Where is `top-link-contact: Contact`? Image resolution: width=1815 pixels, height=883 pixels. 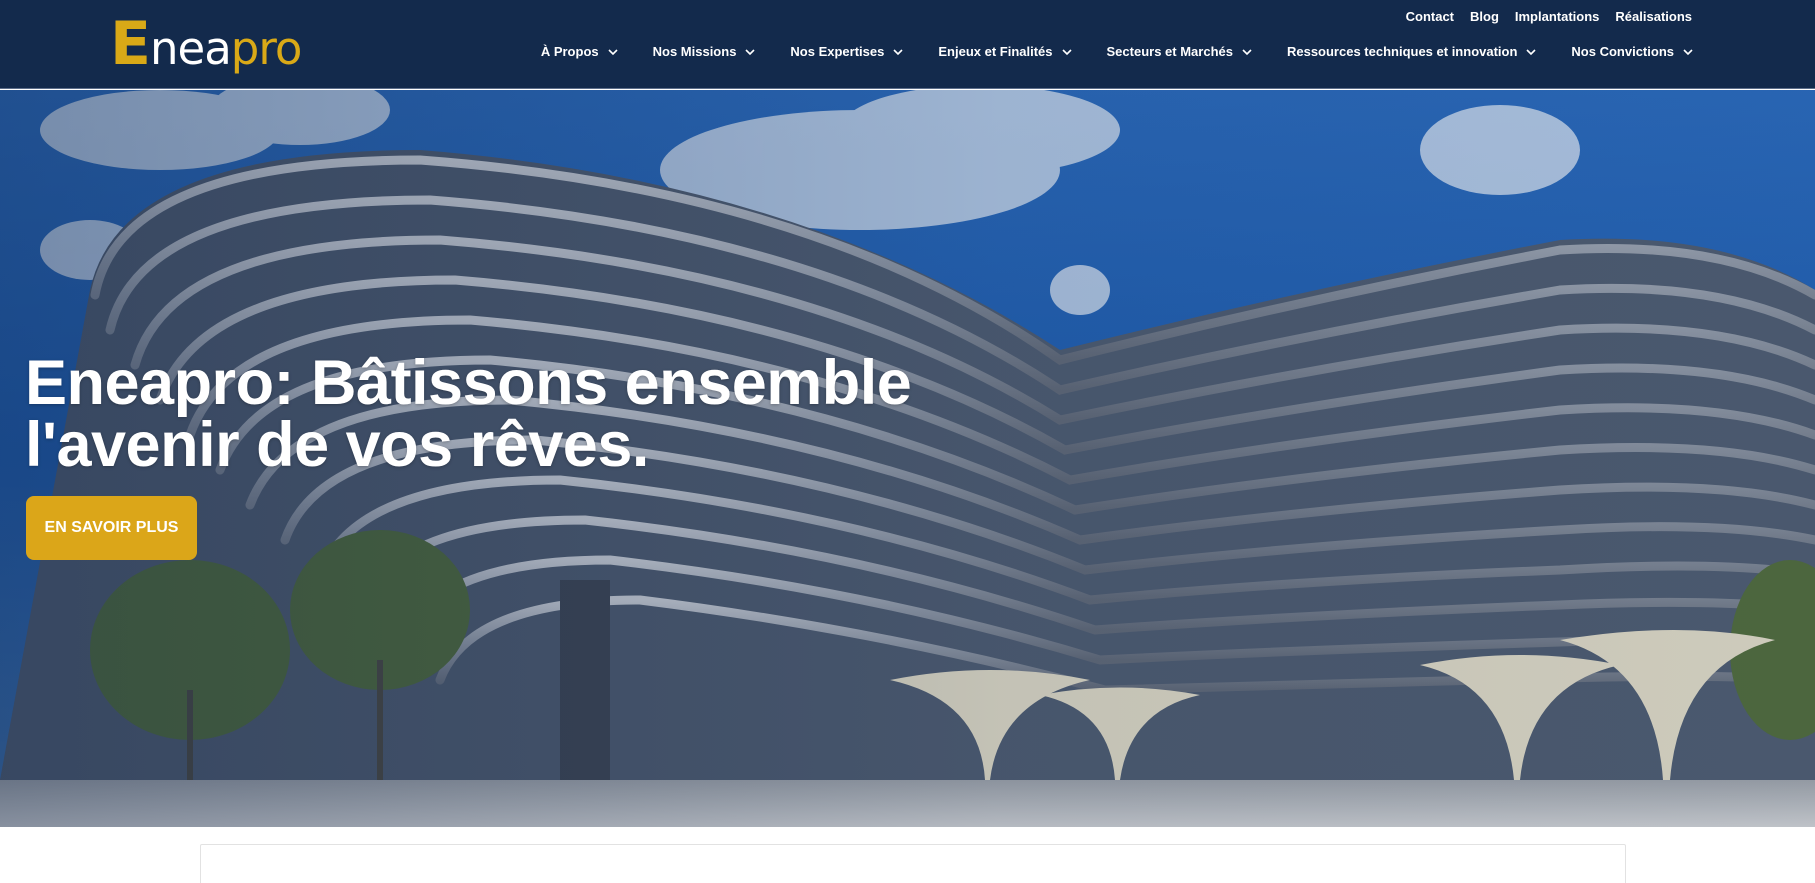 top-link-contact: Contact is located at coordinates (1430, 16).